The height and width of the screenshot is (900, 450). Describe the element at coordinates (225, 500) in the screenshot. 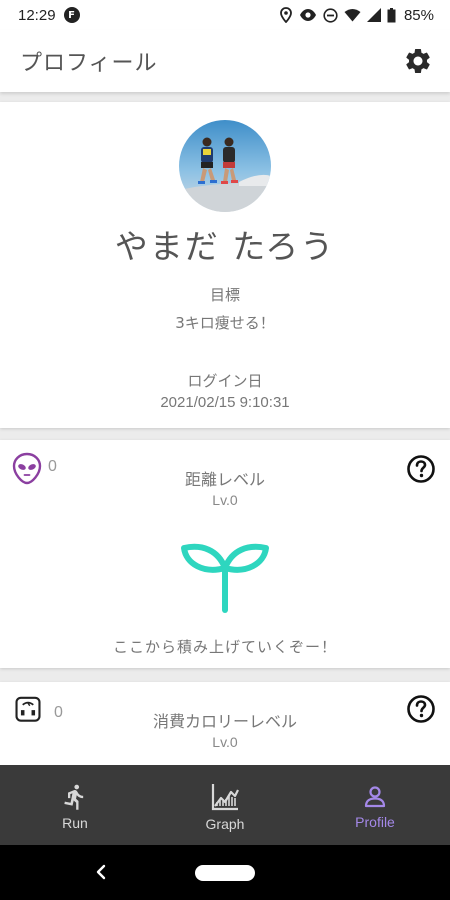

I see `distance-level-value: Lv.0` at that location.